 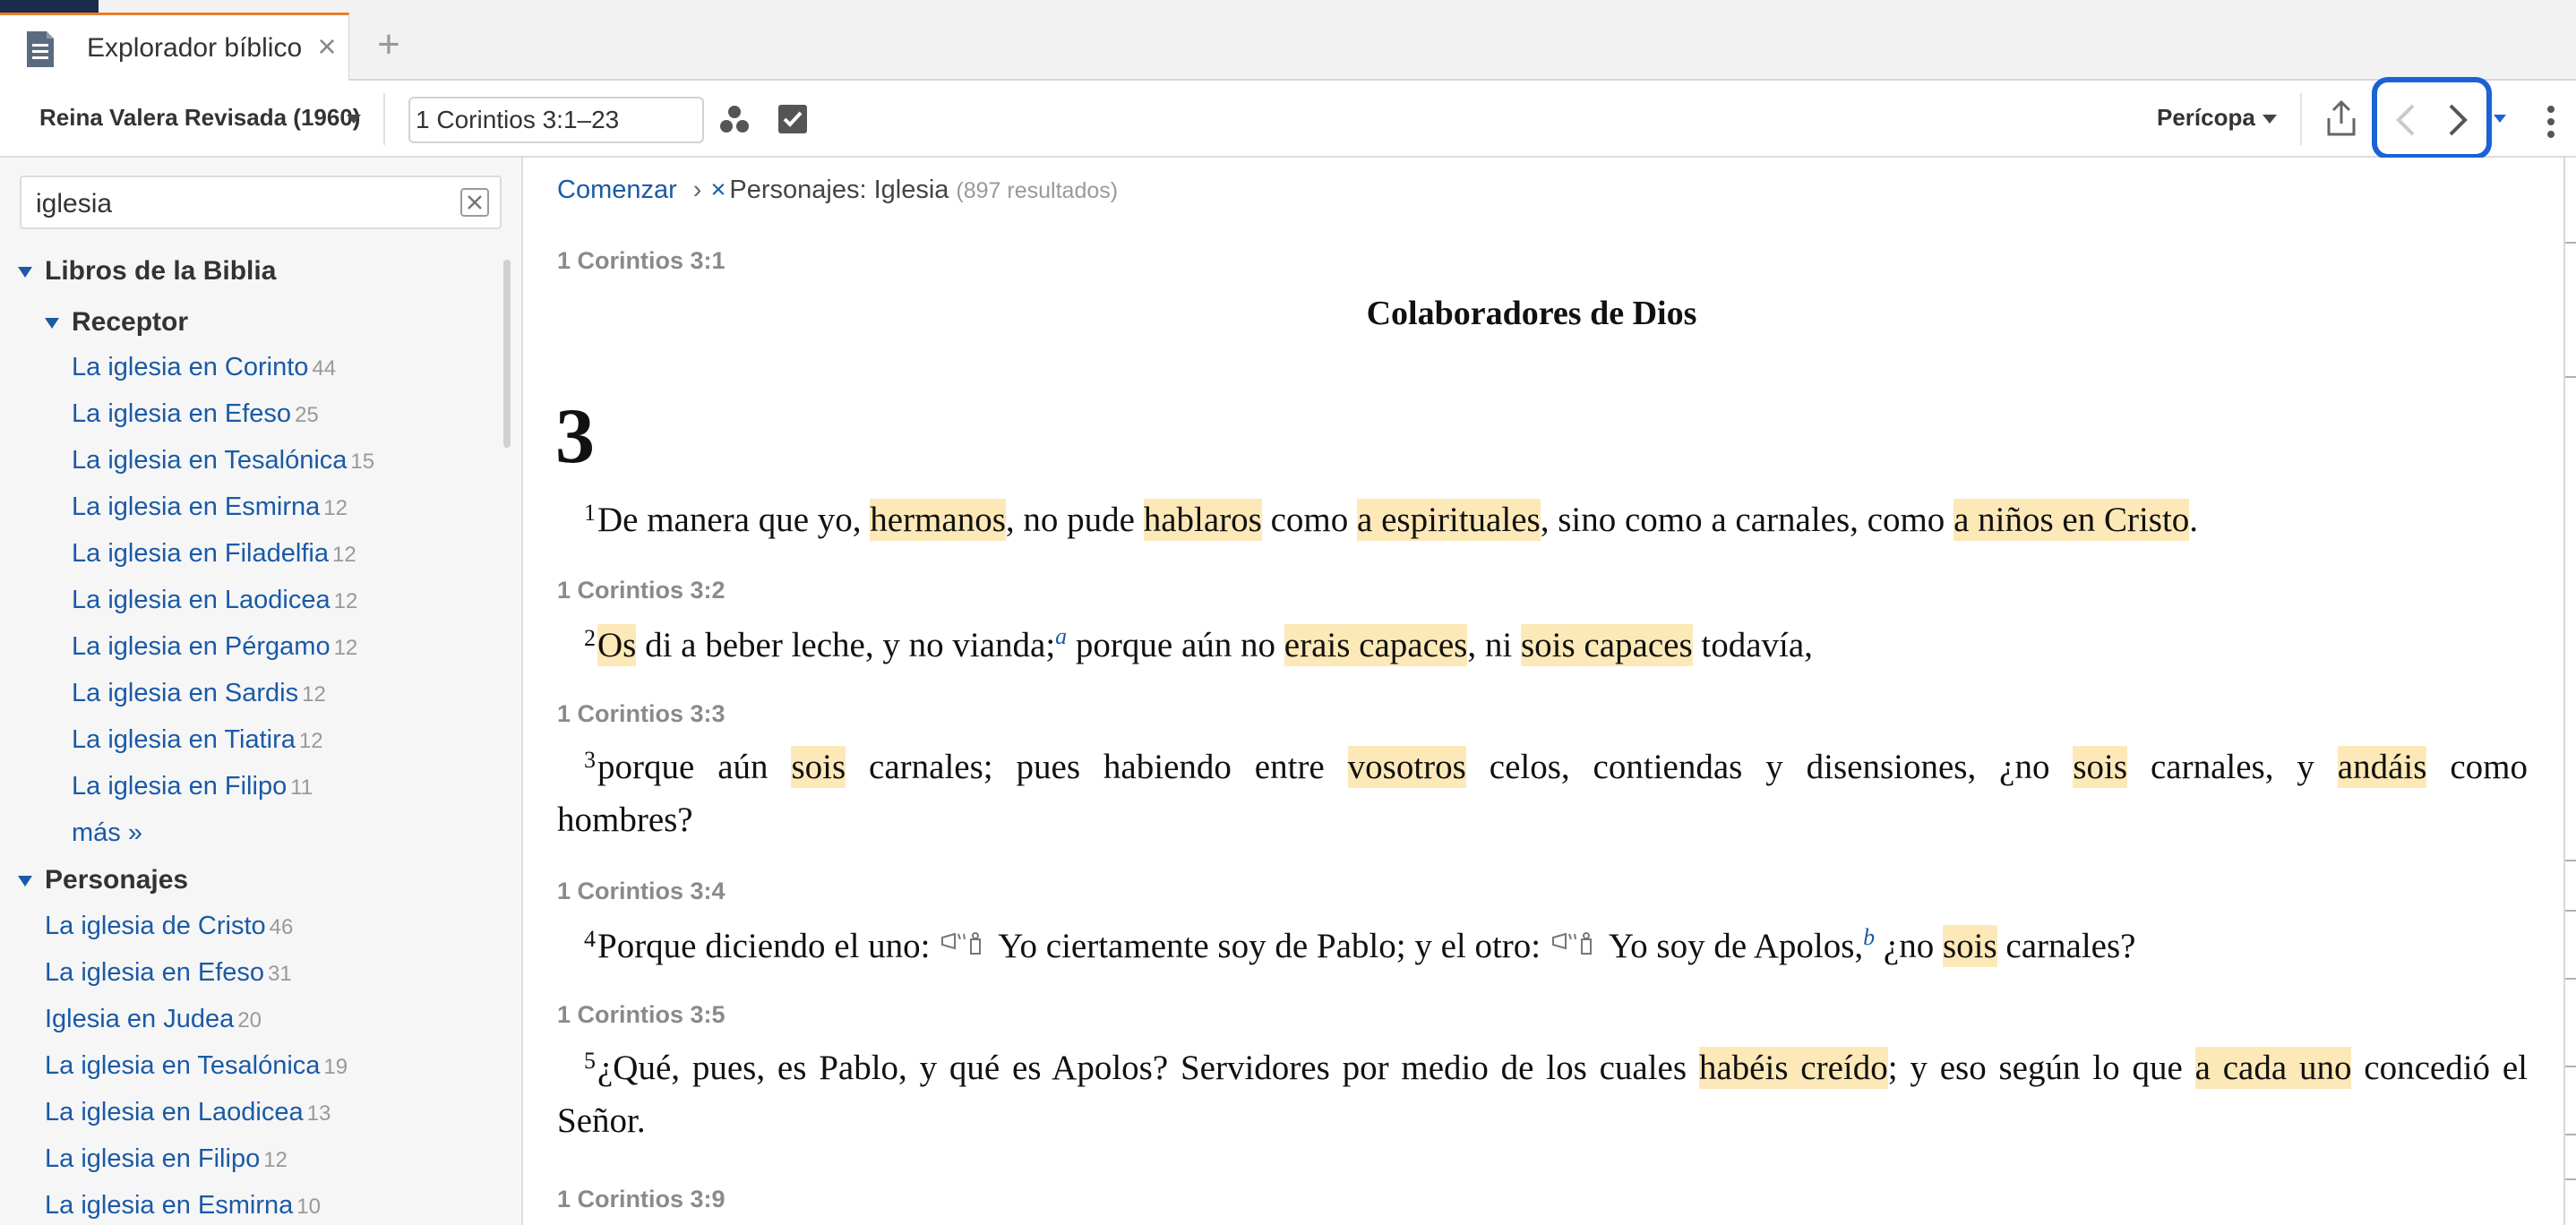 I want to click on count-badge: 31, so click(x=280, y=974).